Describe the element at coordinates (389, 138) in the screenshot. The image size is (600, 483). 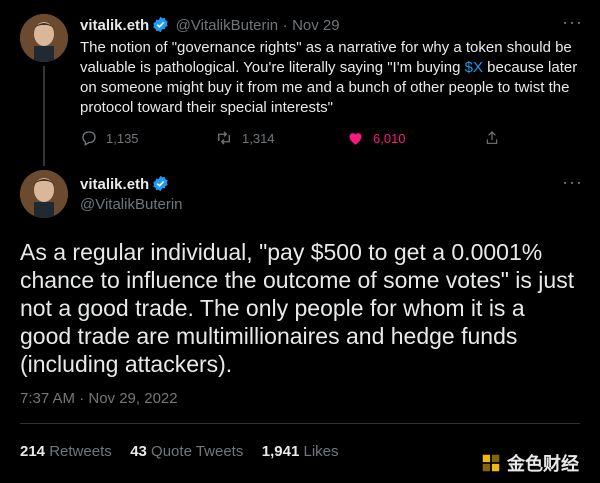
I see `like-count: 6,010` at that location.